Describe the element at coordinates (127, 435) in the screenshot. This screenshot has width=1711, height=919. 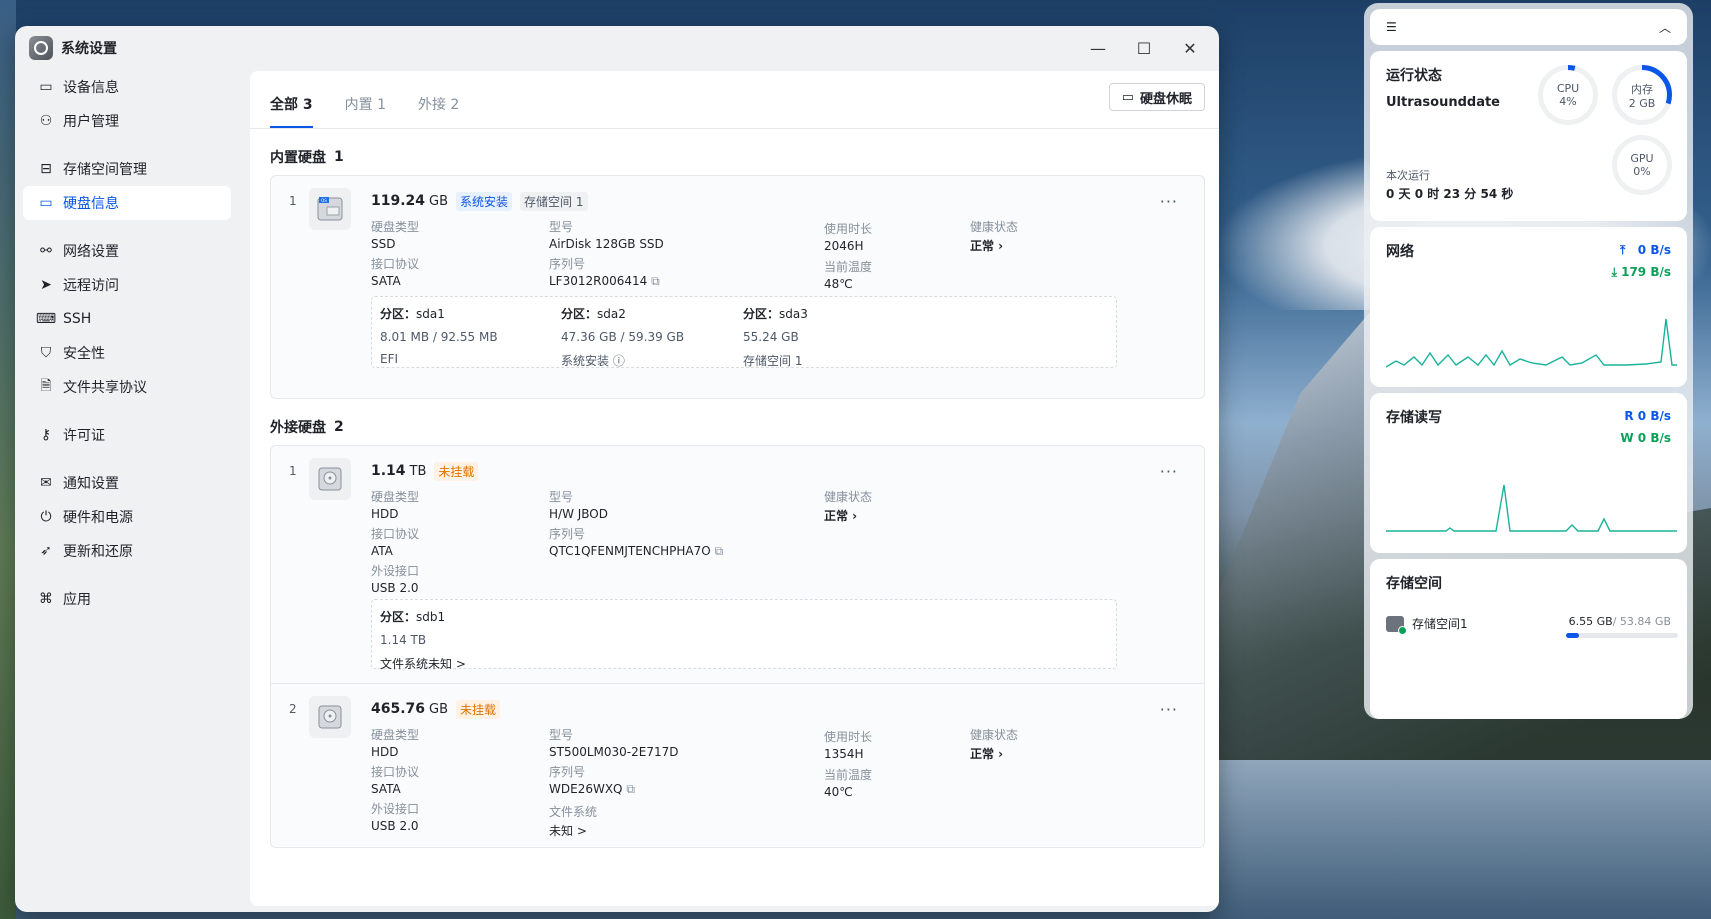
I see `sidebar-item-license: ⚷ 许可证` at that location.